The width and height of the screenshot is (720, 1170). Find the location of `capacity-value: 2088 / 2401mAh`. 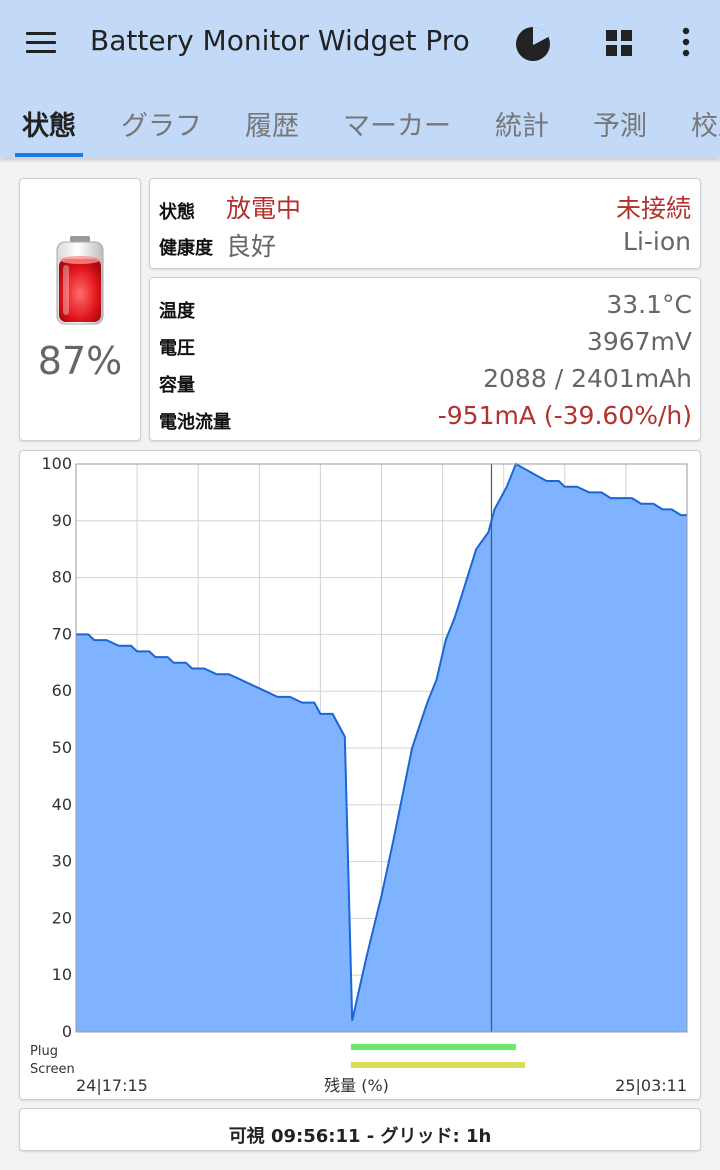

capacity-value: 2088 / 2401mAh is located at coordinates (587, 378).